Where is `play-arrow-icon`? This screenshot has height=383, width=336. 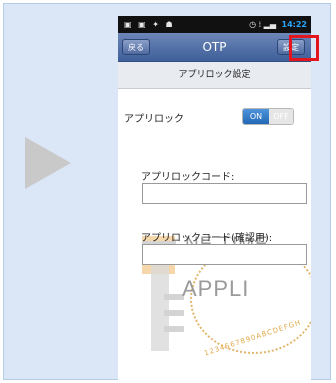 play-arrow-icon is located at coordinates (48, 163).